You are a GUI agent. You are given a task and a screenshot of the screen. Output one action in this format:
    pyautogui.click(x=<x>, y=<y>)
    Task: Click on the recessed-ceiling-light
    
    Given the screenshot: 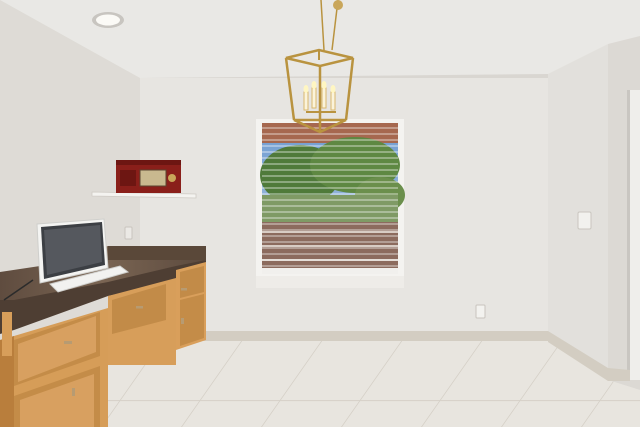 What is the action you would take?
    pyautogui.click(x=108, y=20)
    